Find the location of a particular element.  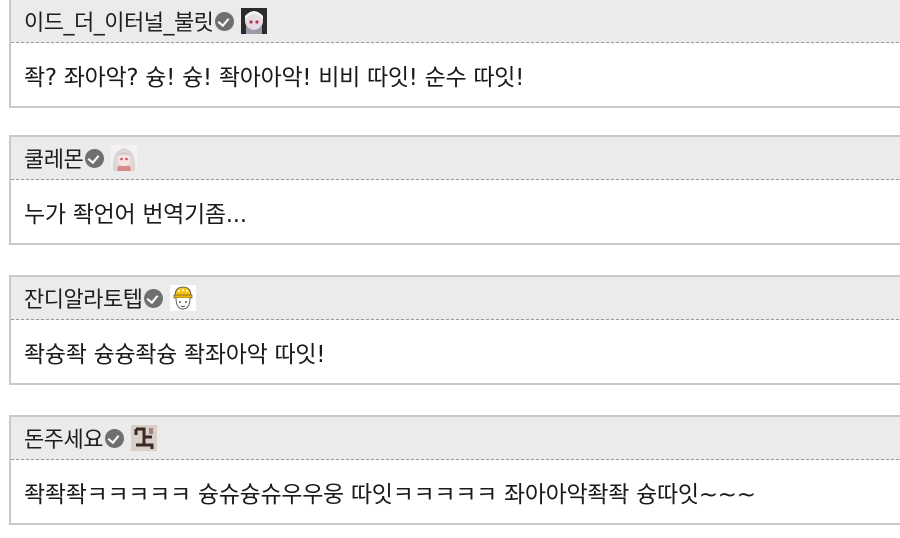

comment-text: 좍좍좍ㅋㅋㅋㅋㅋ 슝슈슝슈우우웅 따잇ㅋㅋㅋㅋㅋ 좌아아악좍좍 슝따잇~~~ is located at coordinates (390, 494).